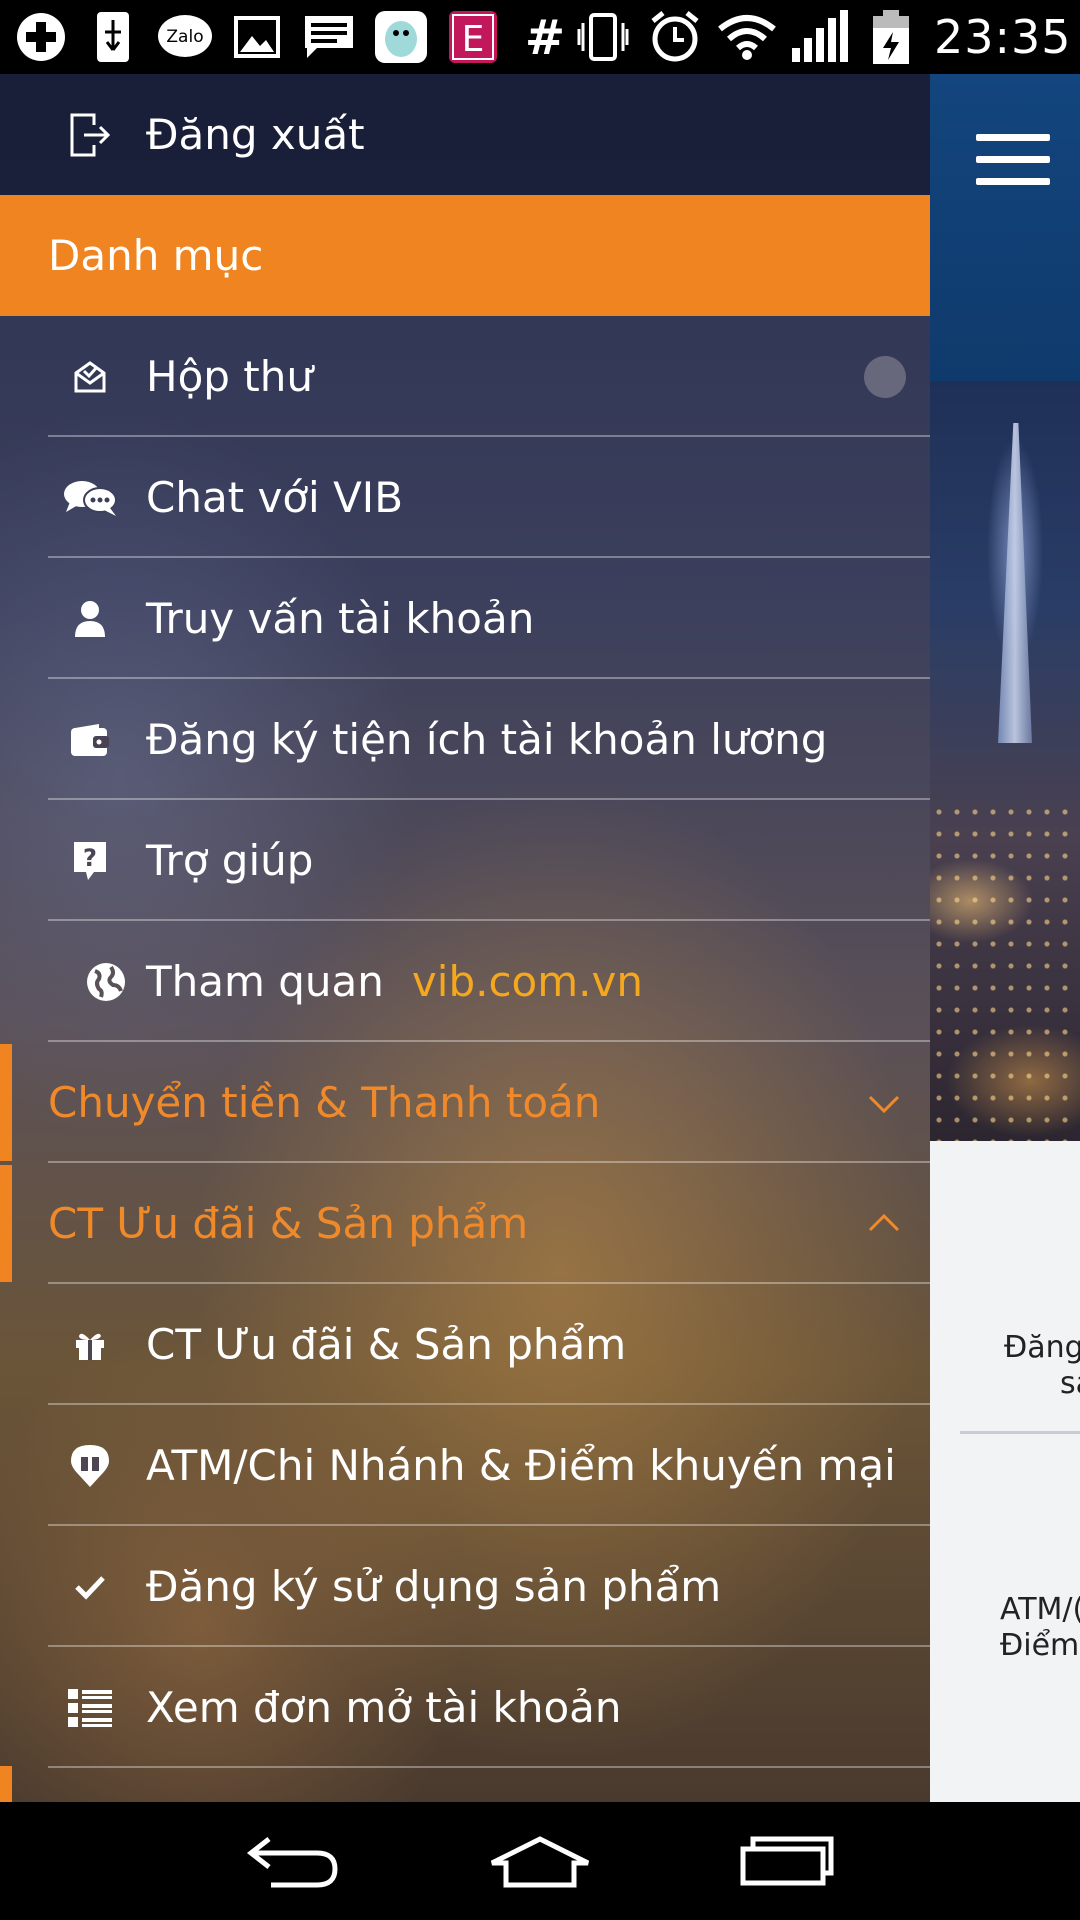 The height and width of the screenshot is (1920, 1080). What do you see at coordinates (6, 1784) in the screenshot?
I see `next-section-accent-bar` at bounding box center [6, 1784].